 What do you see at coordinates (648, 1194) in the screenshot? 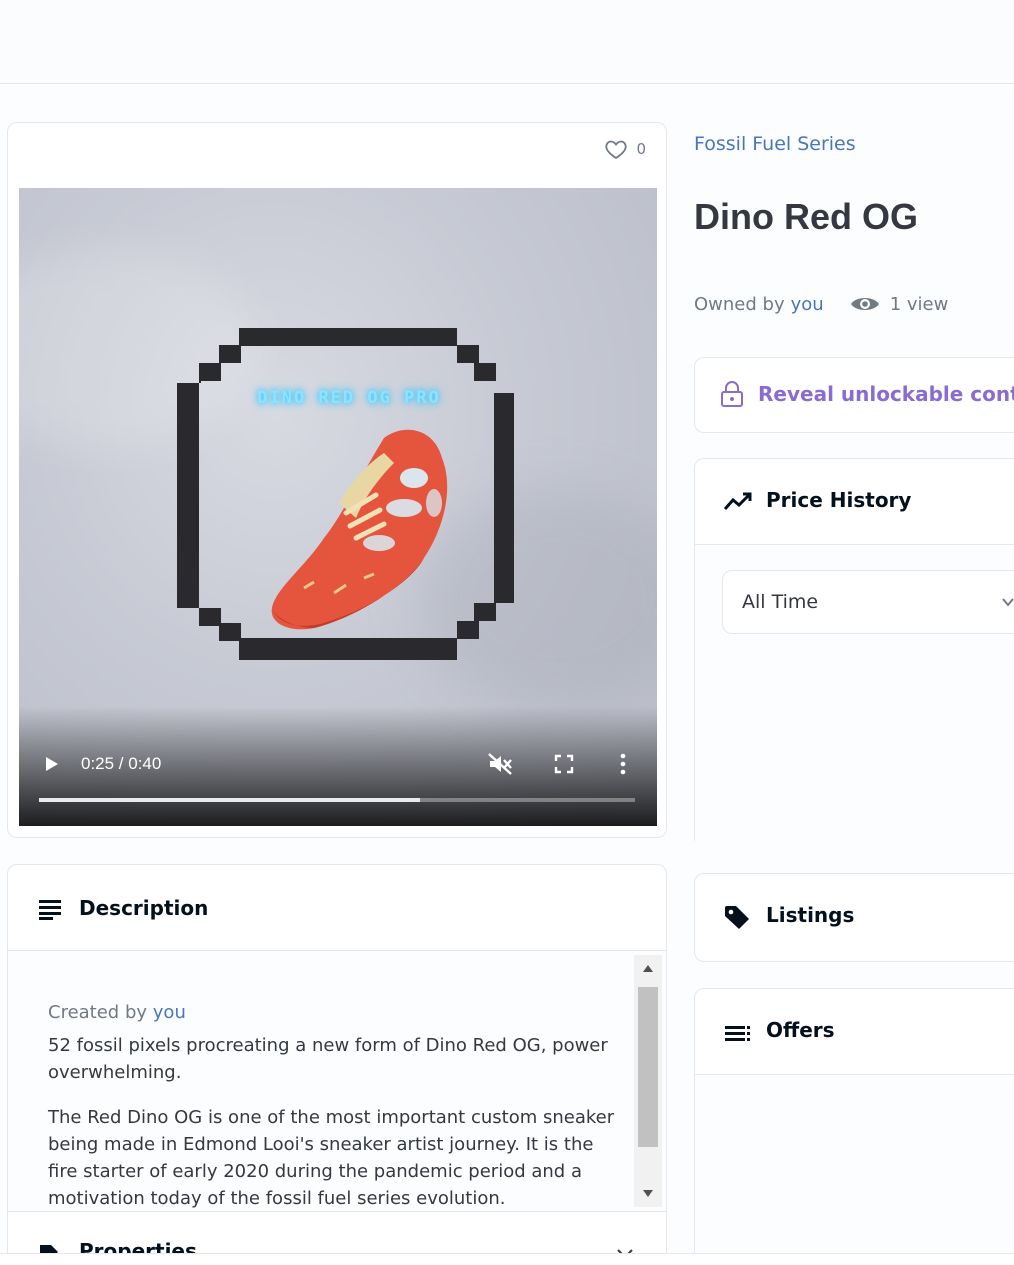
I see `scroll-down-icon` at bounding box center [648, 1194].